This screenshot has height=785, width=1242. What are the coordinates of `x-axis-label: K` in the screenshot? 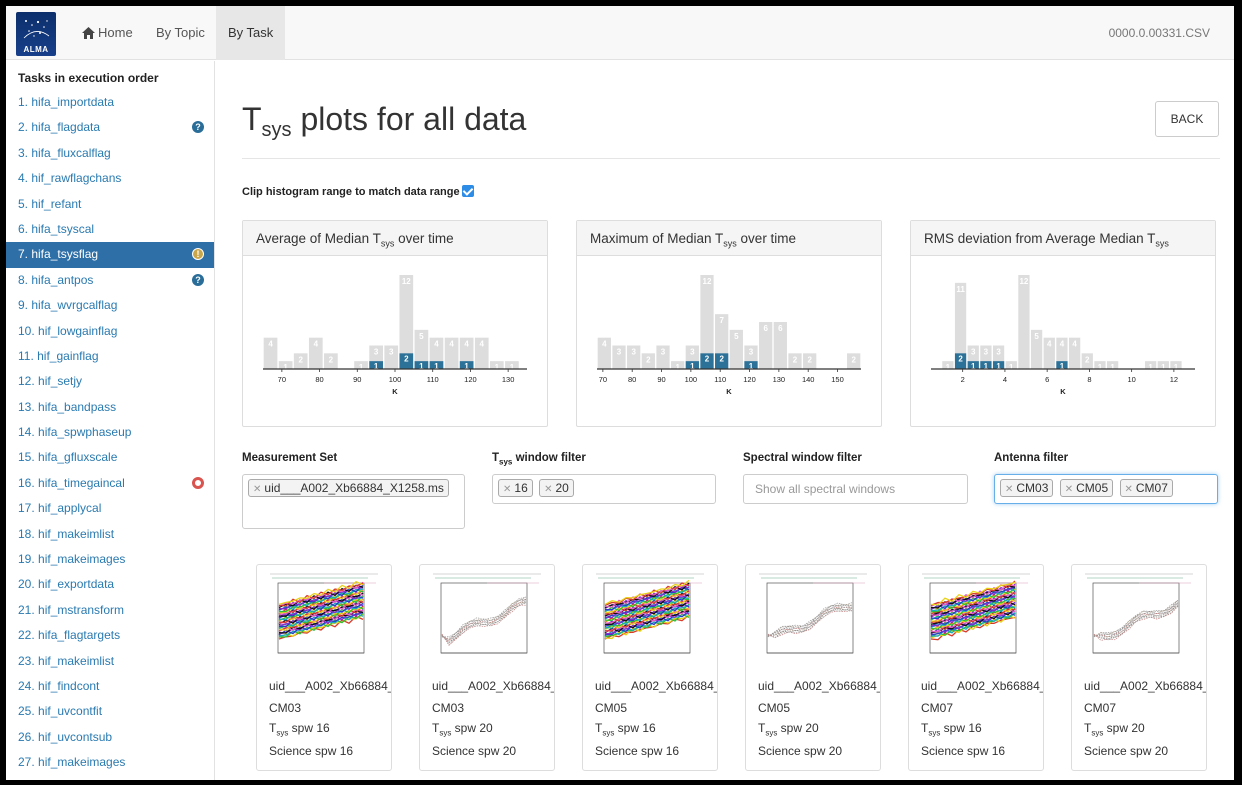 It's located at (395, 391).